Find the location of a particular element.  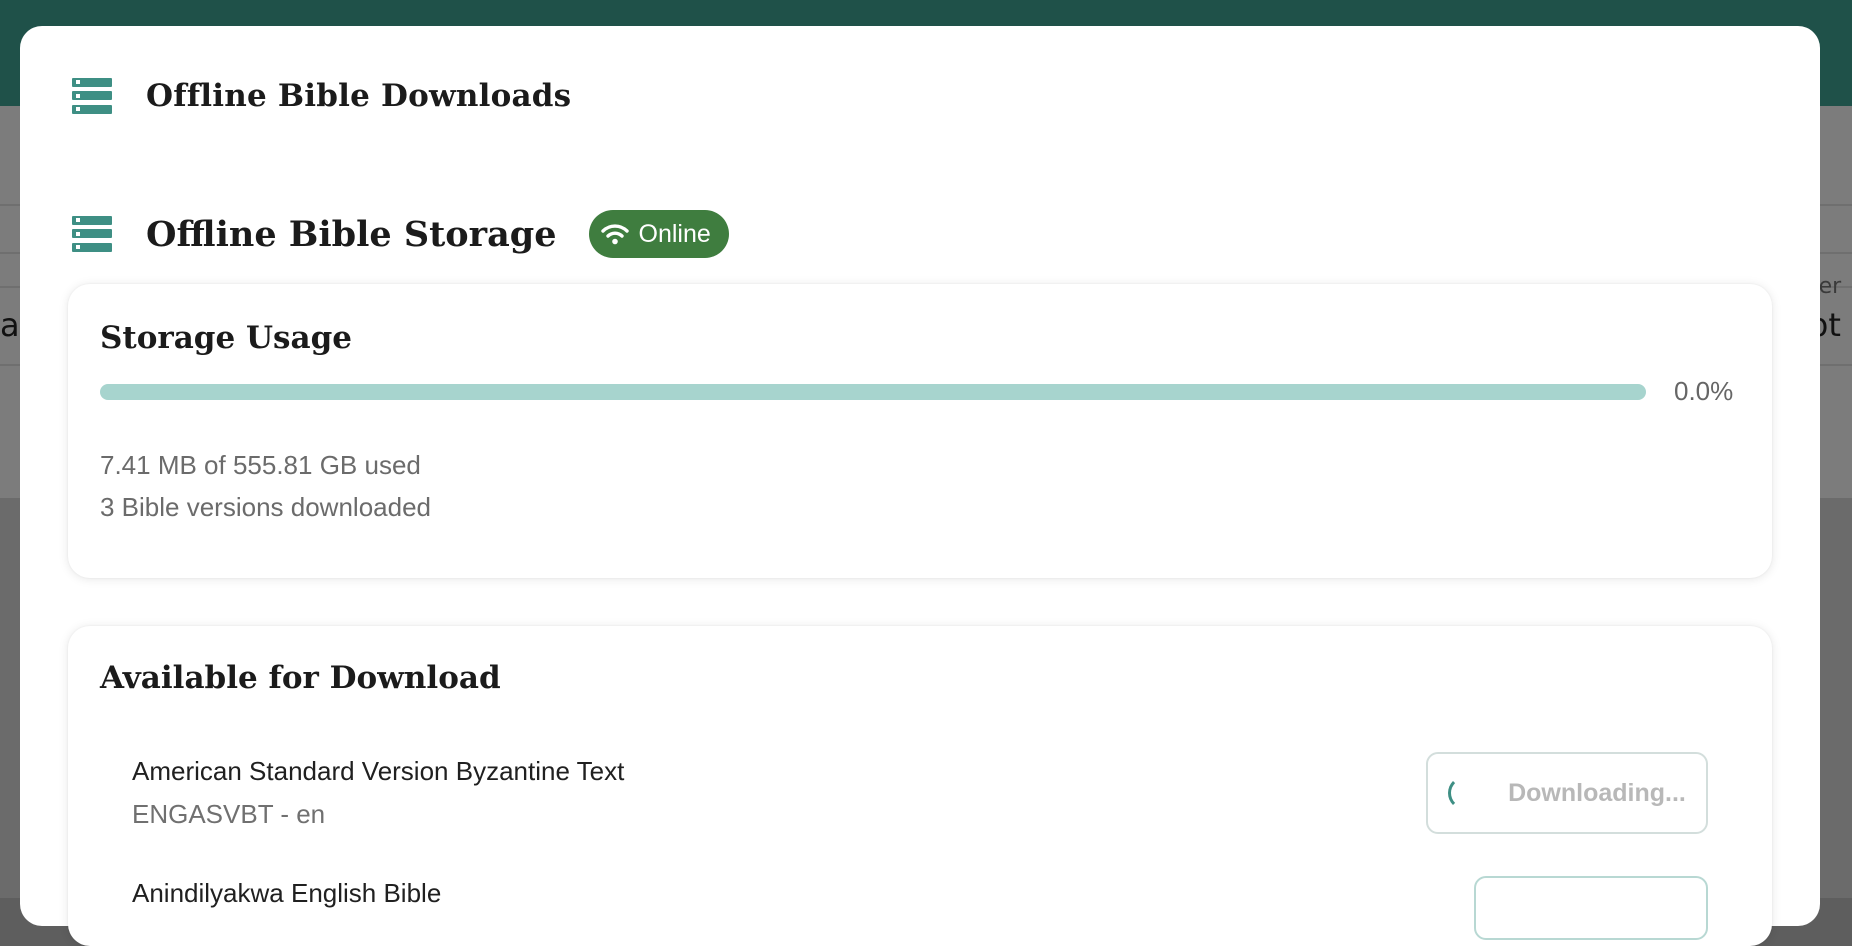

download-button is located at coordinates (1591, 908).